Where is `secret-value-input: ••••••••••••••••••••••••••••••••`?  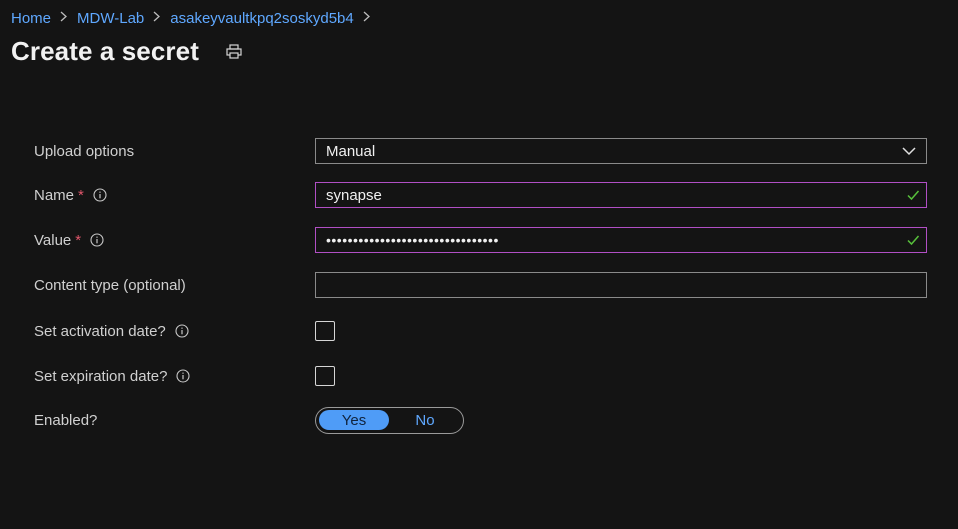 secret-value-input: •••••••••••••••••••••••••••••••• is located at coordinates (621, 240).